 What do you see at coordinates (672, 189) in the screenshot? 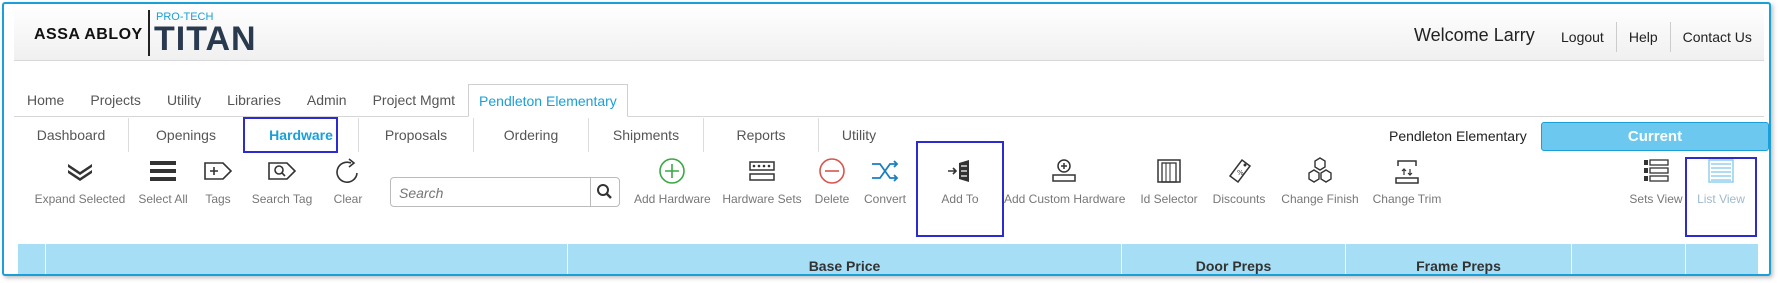
I see `add-hardware-button: Add Hardware` at bounding box center [672, 189].